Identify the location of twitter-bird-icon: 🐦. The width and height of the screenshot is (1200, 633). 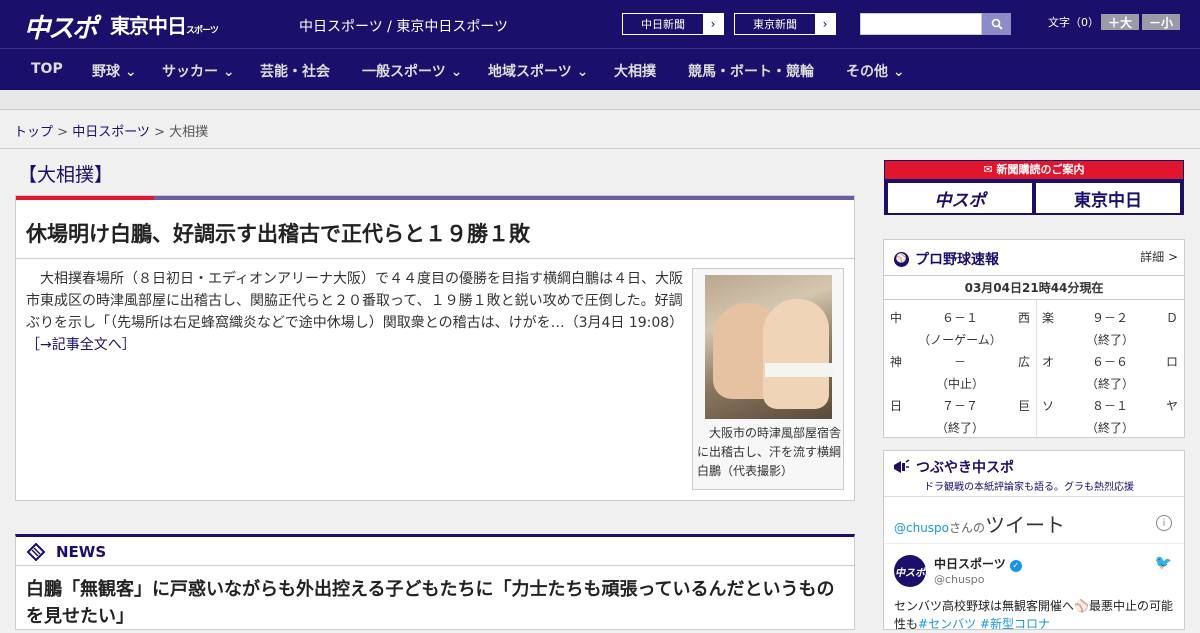
(1163, 563).